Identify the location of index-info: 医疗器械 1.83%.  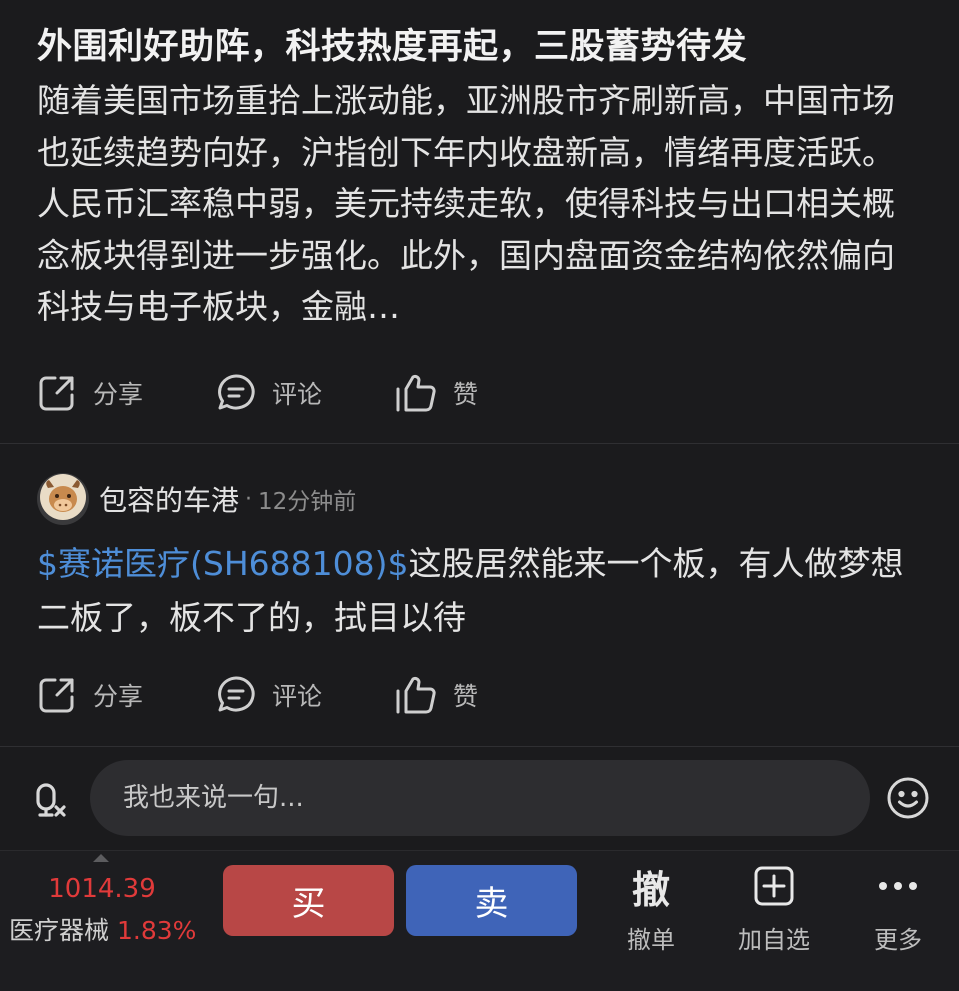
(102, 929).